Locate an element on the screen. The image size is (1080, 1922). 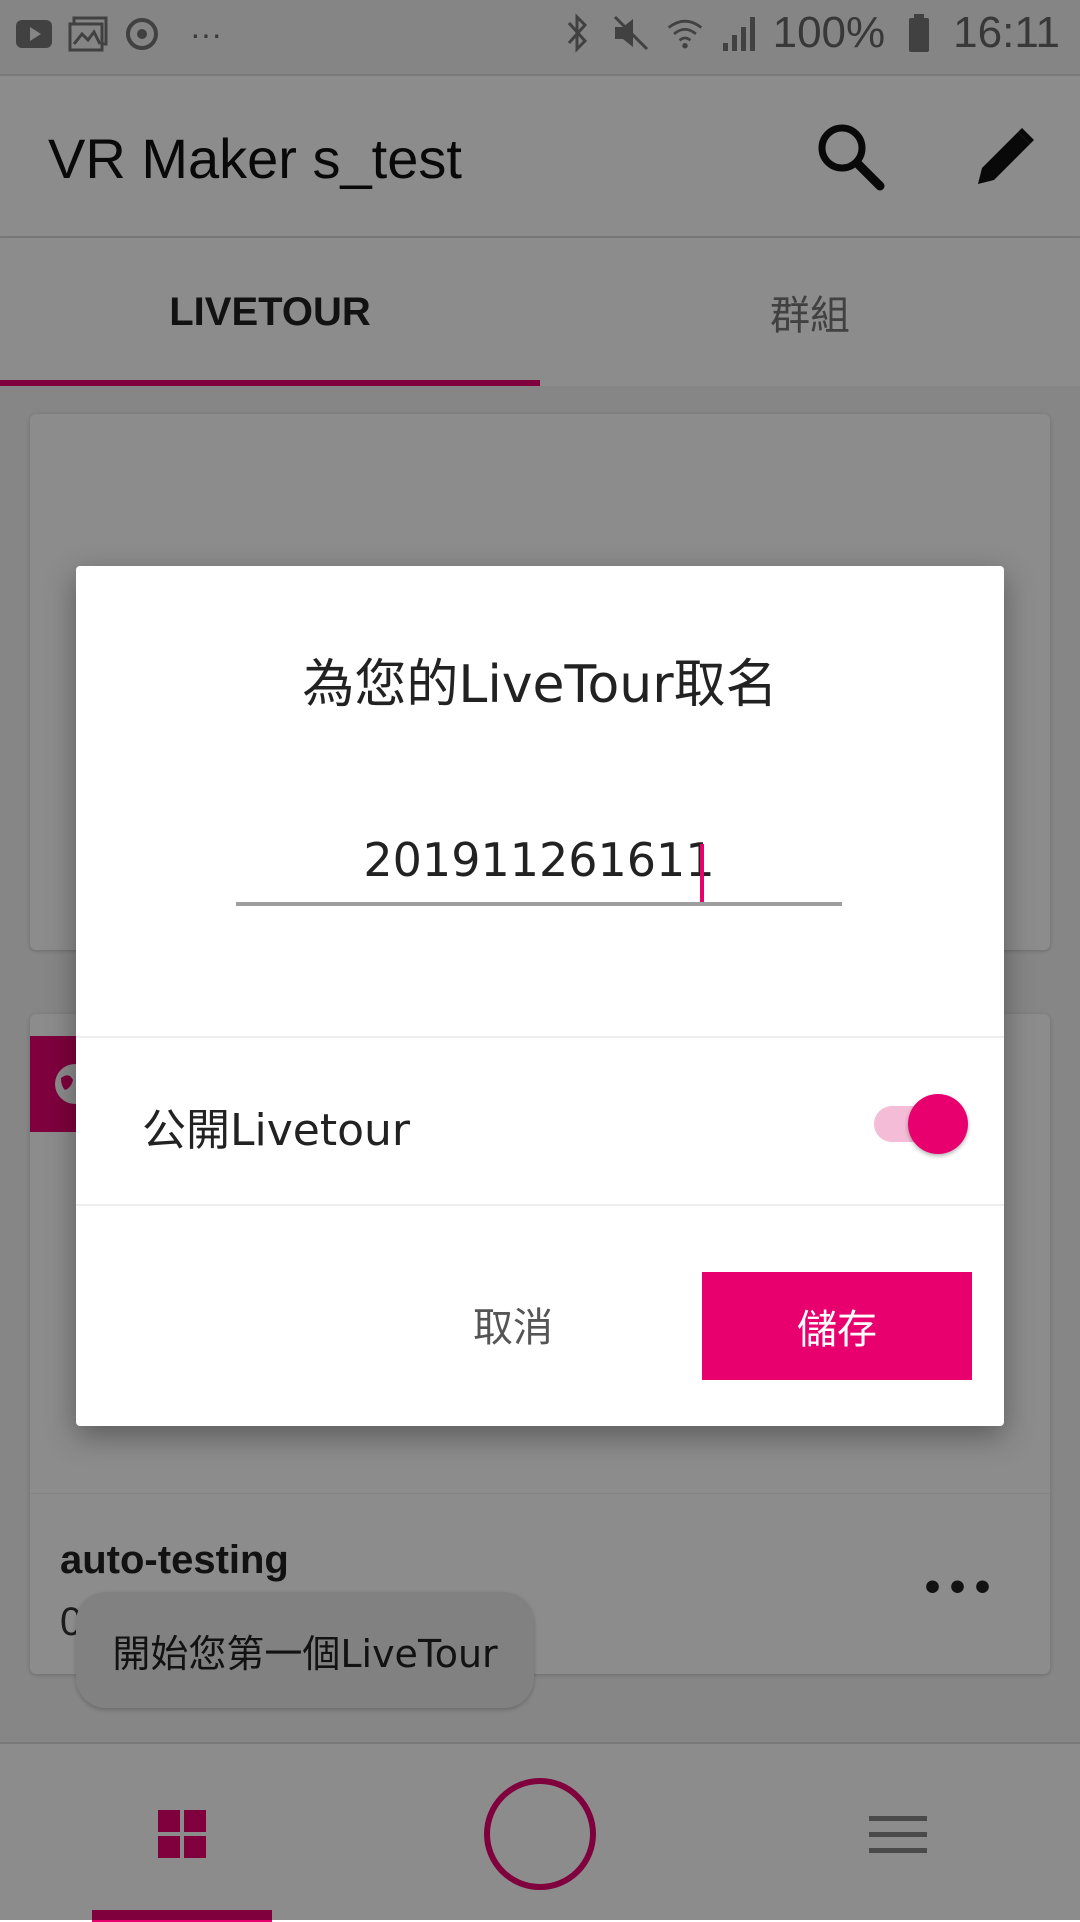
public-livetour-toggle is located at coordinates (922, 1122).